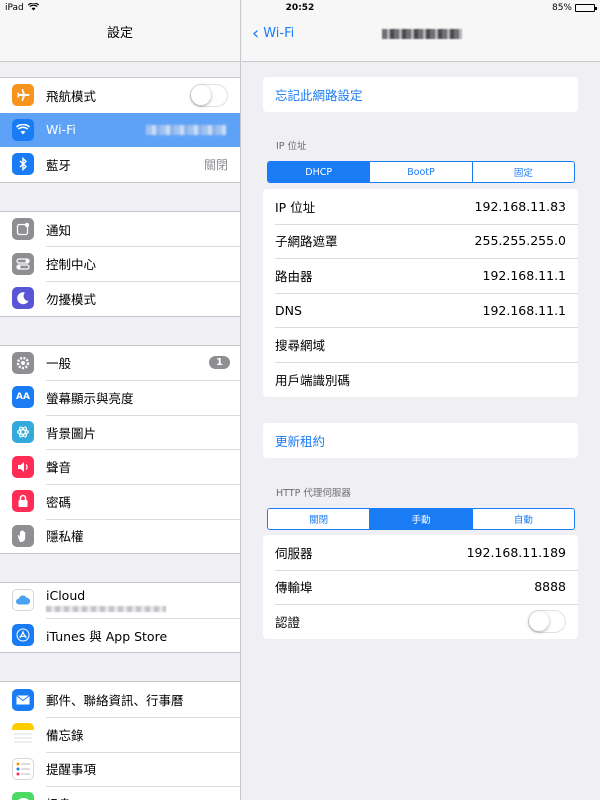 The height and width of the screenshot is (800, 600). What do you see at coordinates (319, 519) in the screenshot?
I see `proxy-mode-segment-1: 關閉` at bounding box center [319, 519].